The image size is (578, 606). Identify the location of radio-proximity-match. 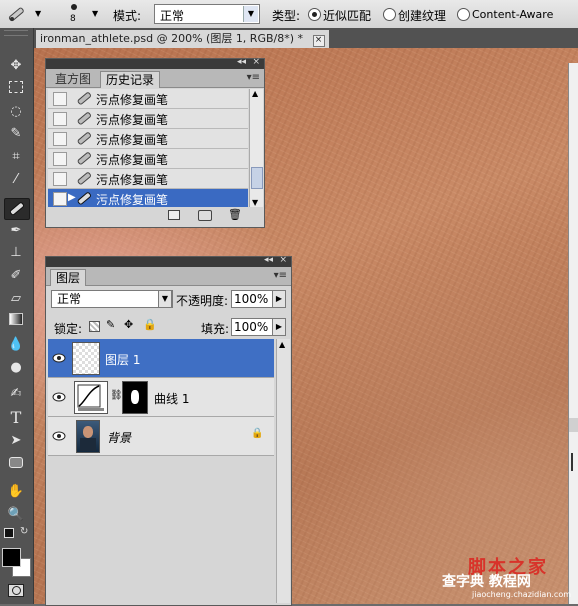
(314, 14).